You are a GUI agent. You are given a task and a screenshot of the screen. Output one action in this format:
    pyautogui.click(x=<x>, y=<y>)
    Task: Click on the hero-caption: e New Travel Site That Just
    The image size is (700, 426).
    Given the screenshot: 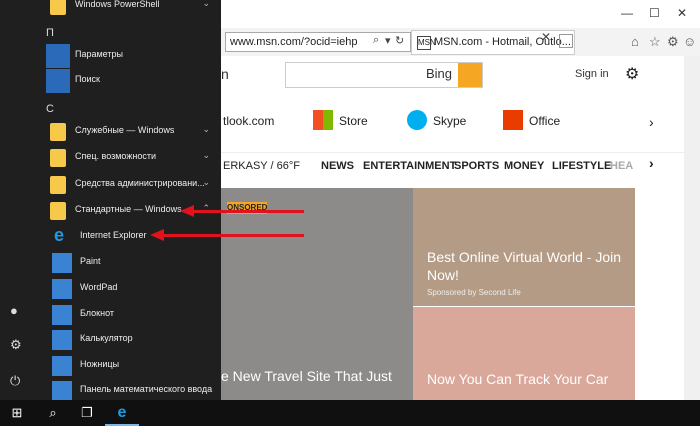 What is the action you would take?
    pyautogui.click(x=306, y=376)
    